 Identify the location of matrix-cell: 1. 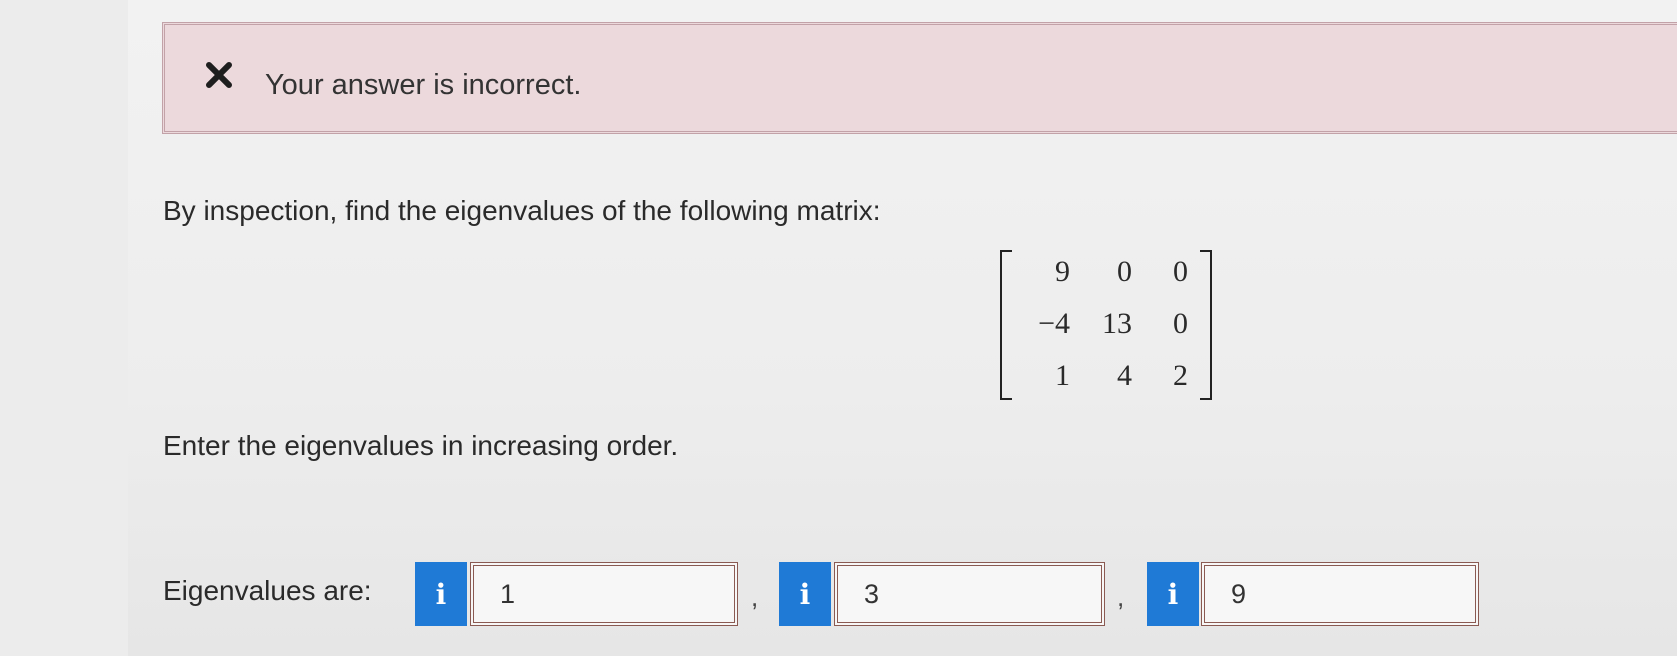
(1062, 375).